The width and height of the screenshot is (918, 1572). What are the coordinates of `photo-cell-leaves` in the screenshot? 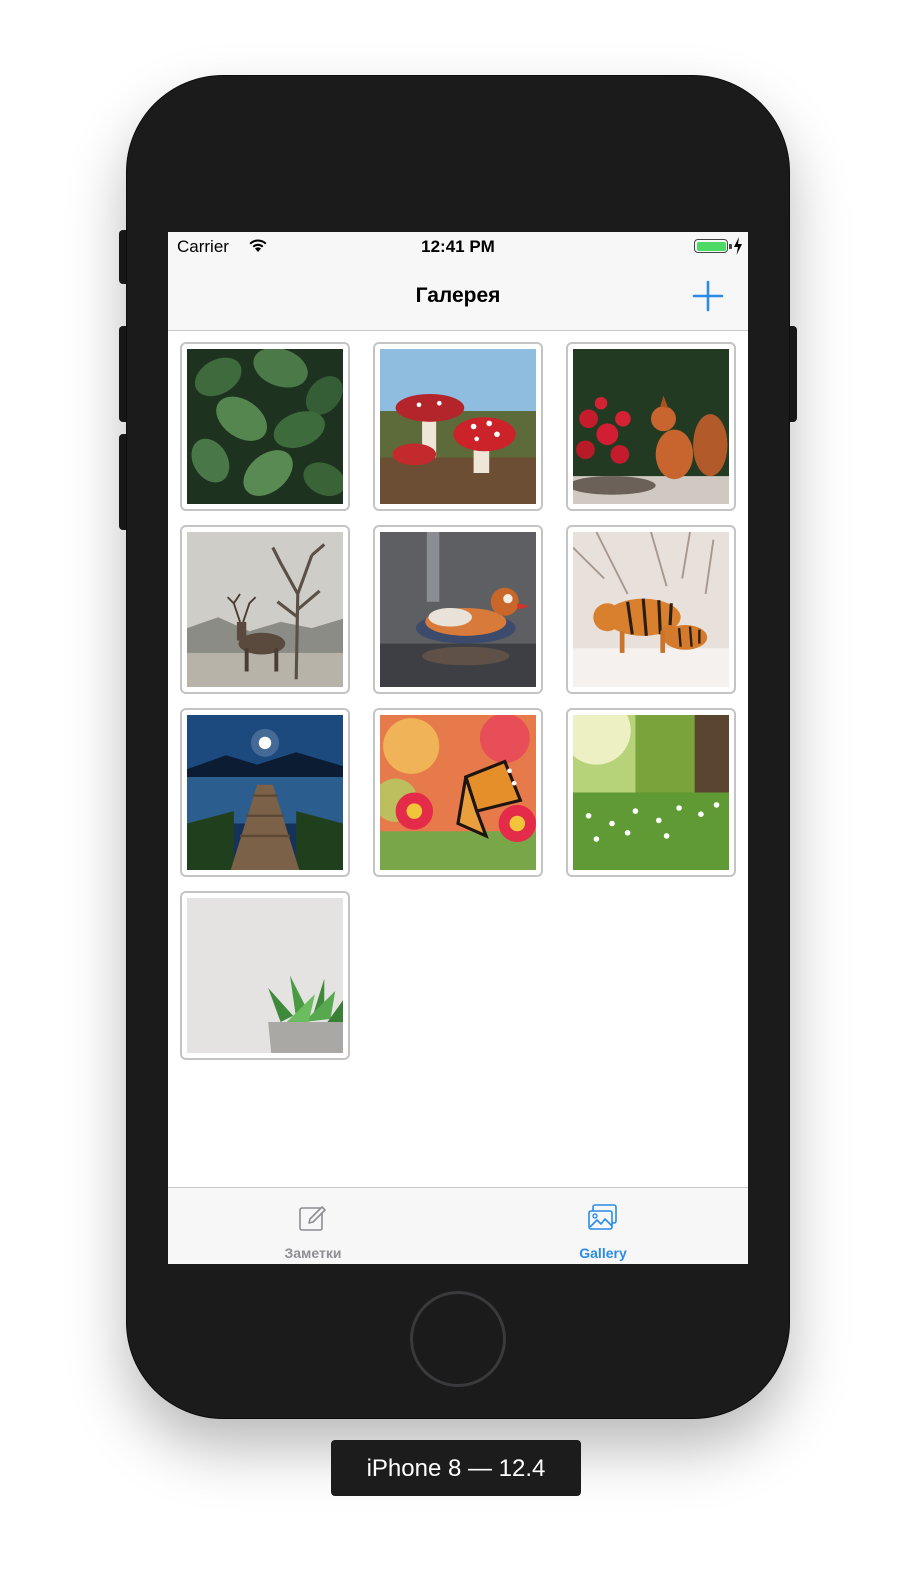 It's located at (265, 426).